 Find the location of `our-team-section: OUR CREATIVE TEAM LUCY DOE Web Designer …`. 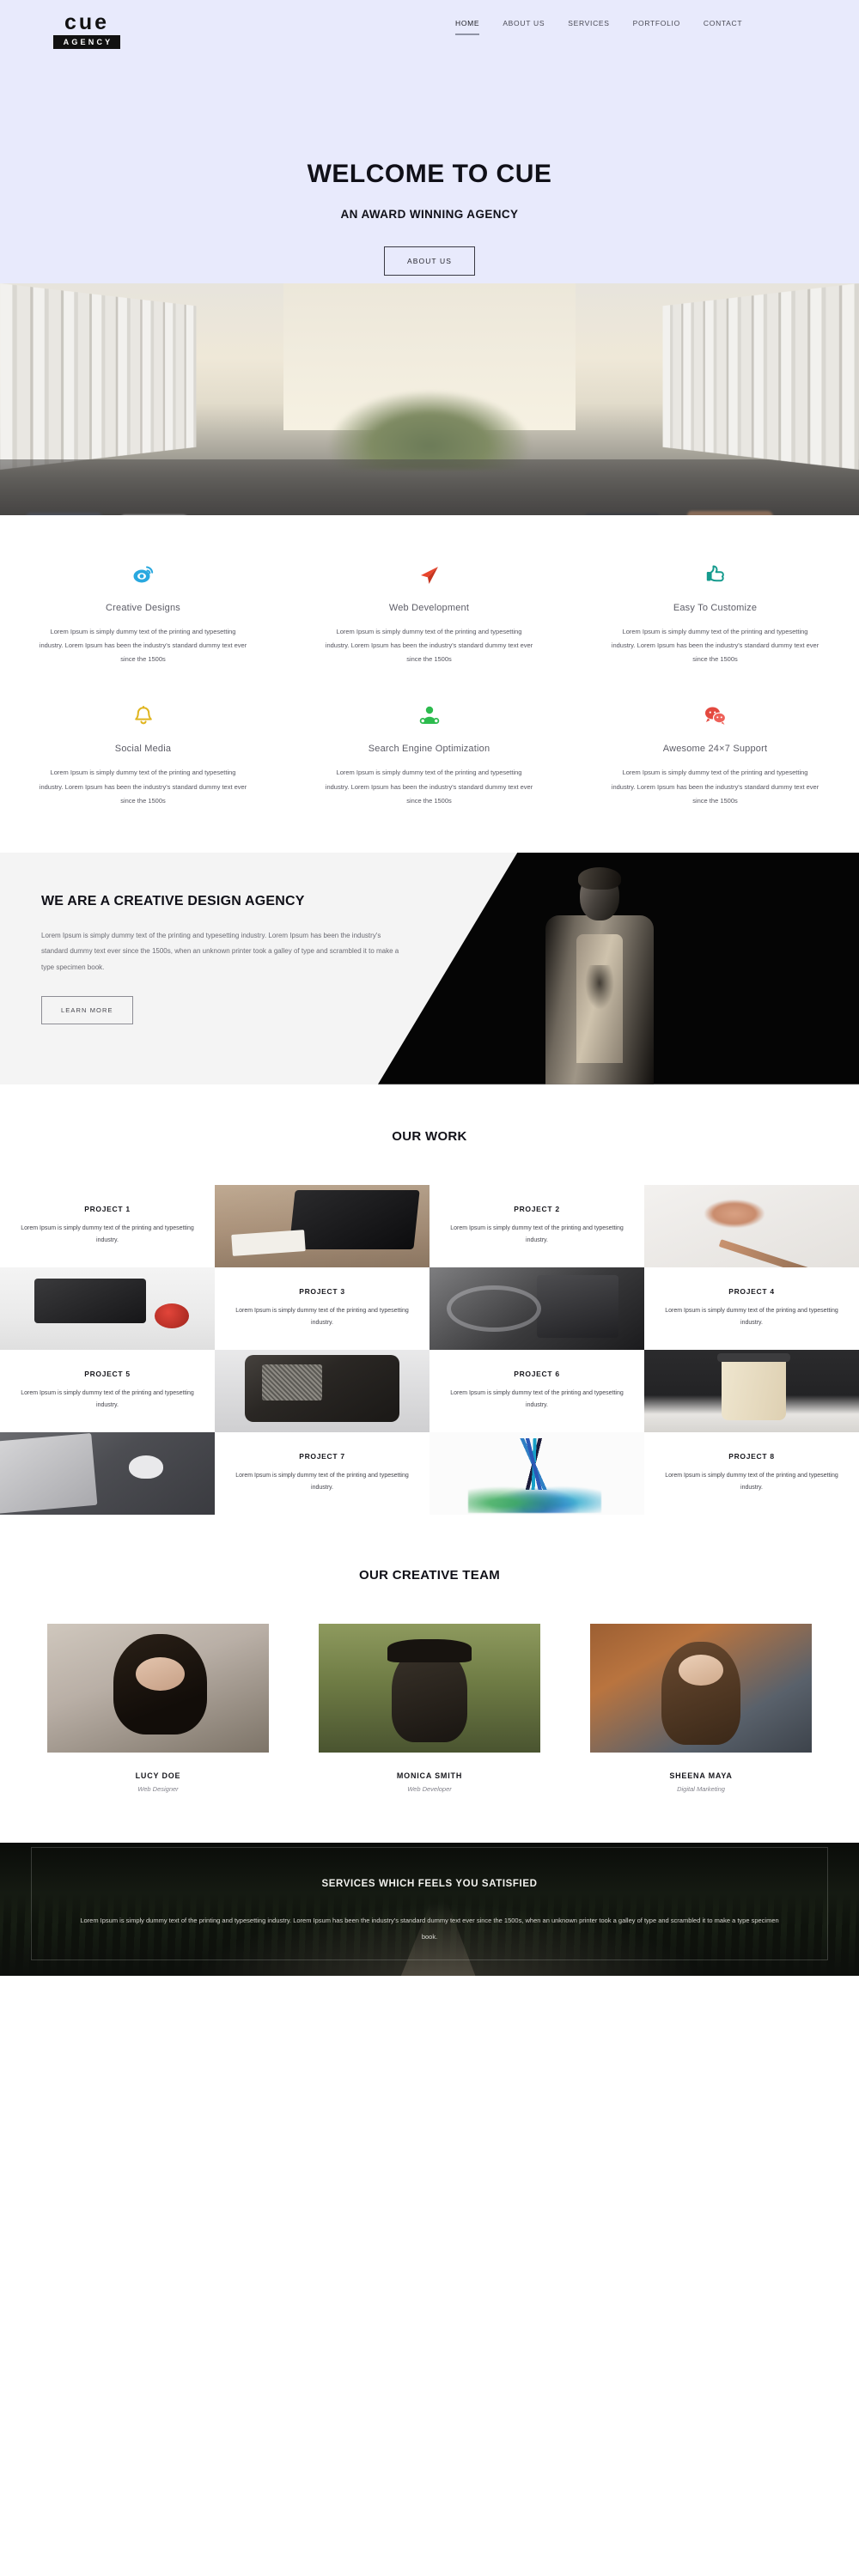

our-team-section: OUR CREATIVE TEAM LUCY DOE Web Designer … is located at coordinates (430, 1678).